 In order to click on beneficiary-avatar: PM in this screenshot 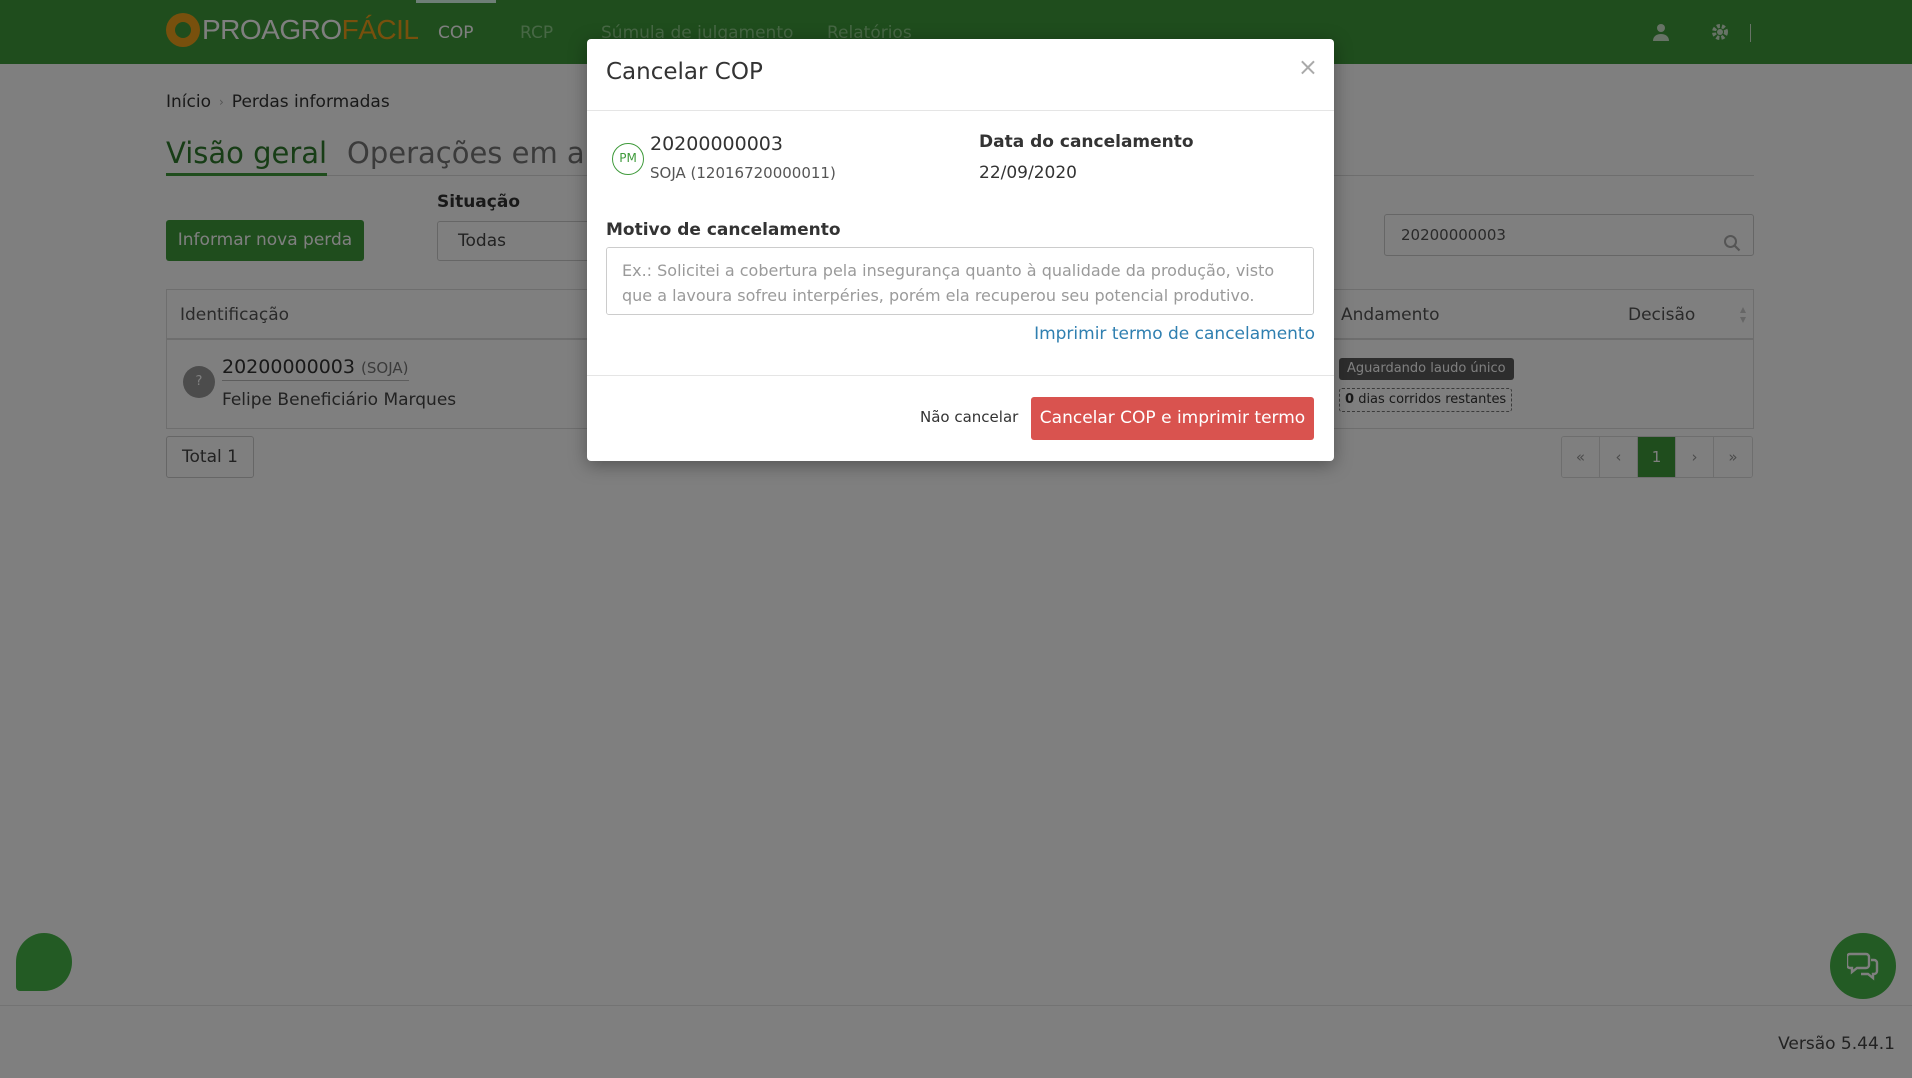, I will do `click(628, 159)`.